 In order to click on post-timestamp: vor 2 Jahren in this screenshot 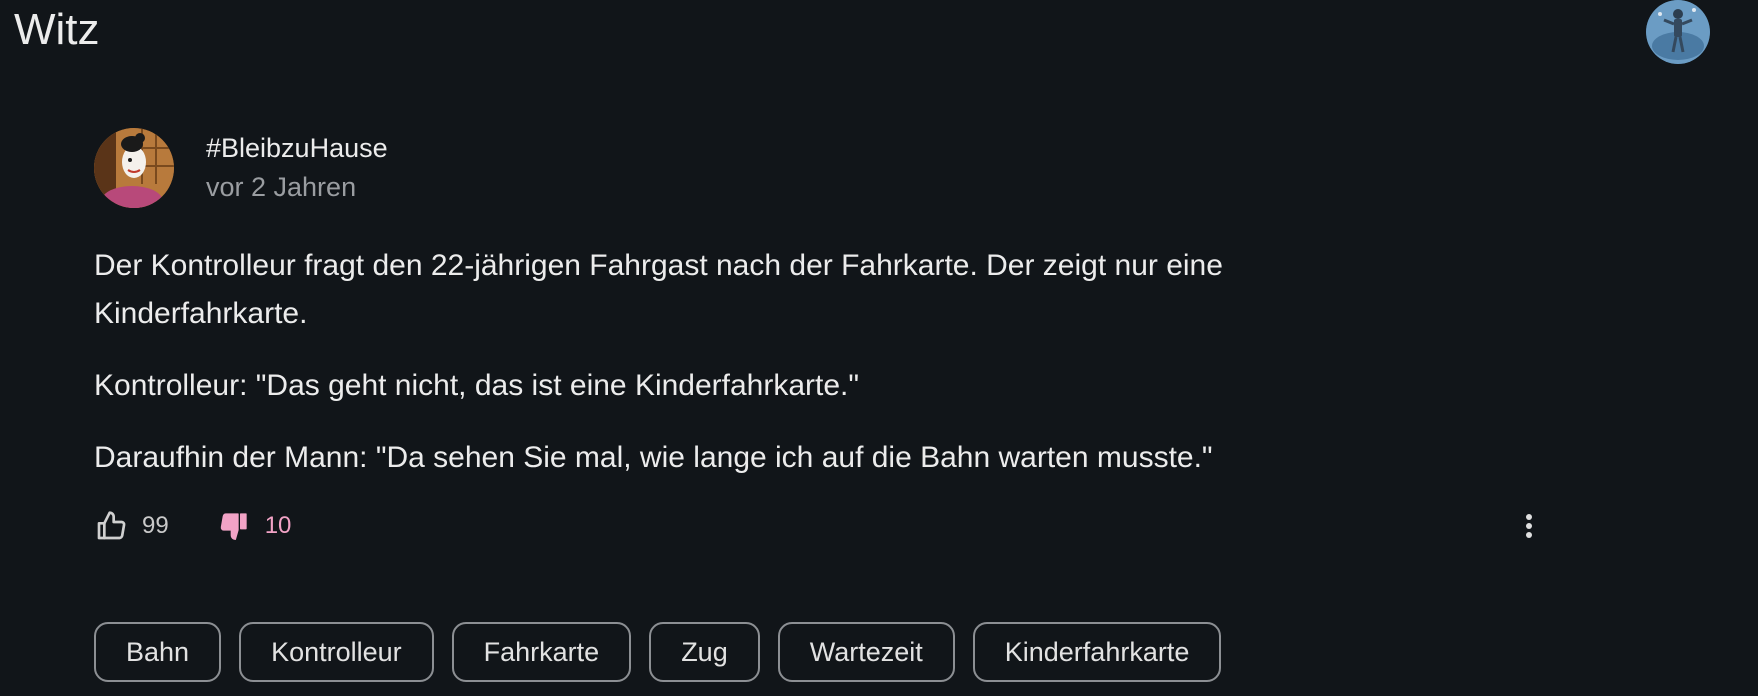, I will do `click(281, 187)`.